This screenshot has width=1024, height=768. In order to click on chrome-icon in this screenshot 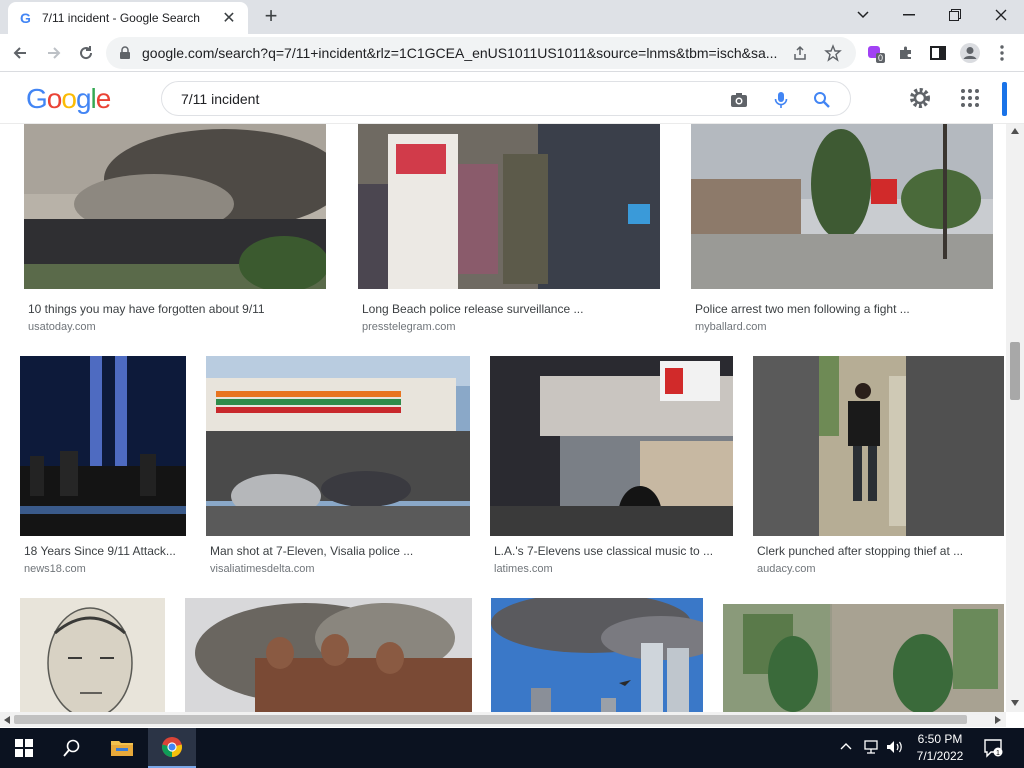, I will do `click(172, 747)`.